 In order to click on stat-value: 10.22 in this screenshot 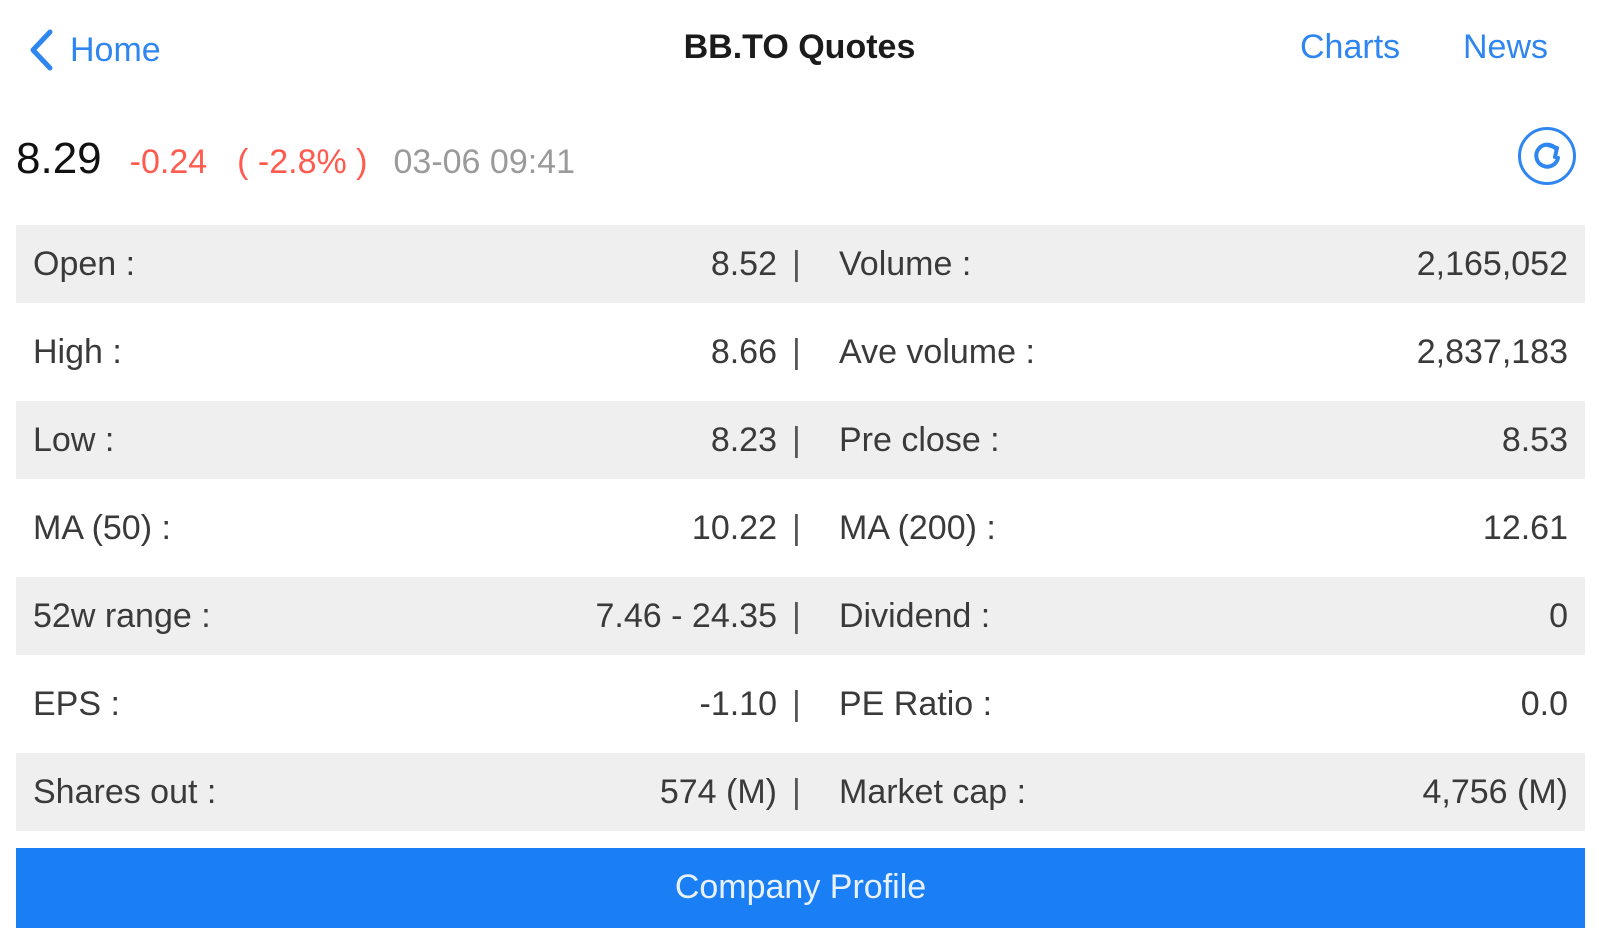, I will do `click(734, 527)`.